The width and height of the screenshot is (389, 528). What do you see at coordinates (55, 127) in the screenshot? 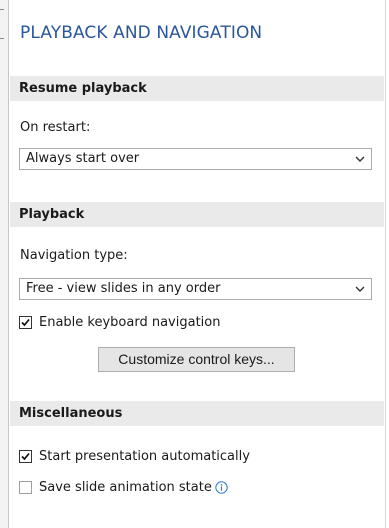
I see `on-restart-label: On restart:` at bounding box center [55, 127].